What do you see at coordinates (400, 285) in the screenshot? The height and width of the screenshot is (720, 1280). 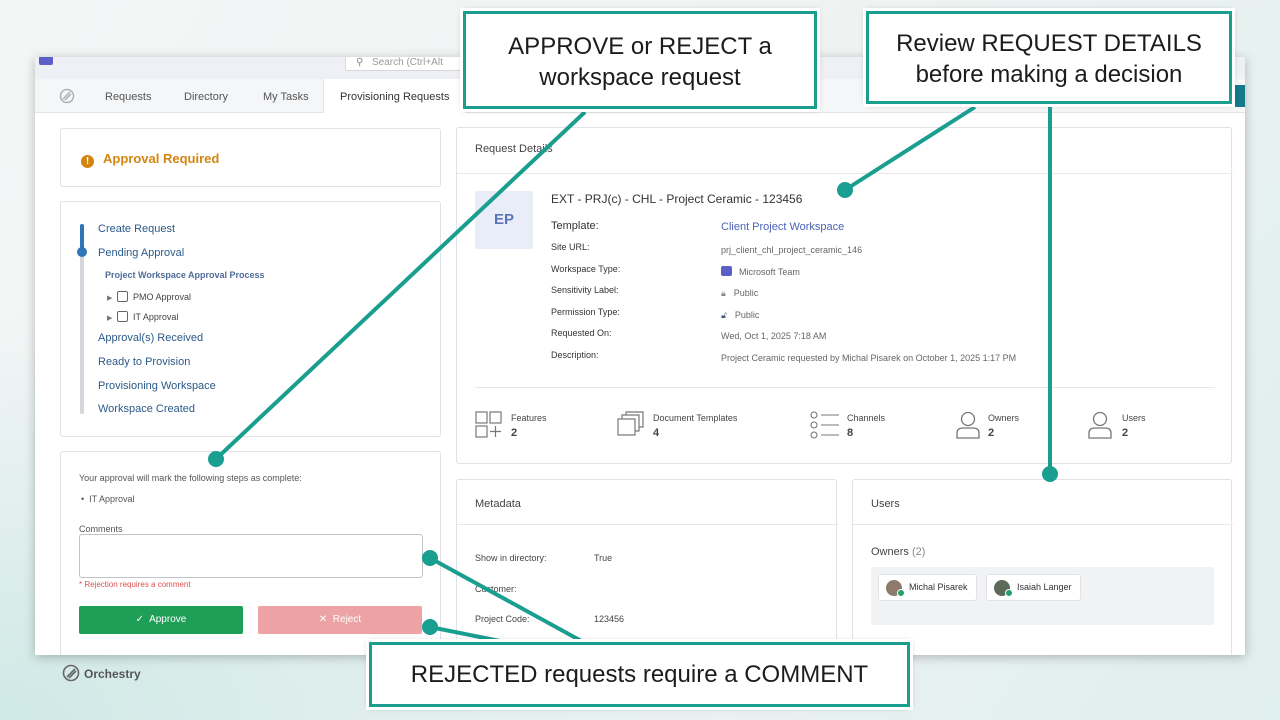 I see `connector-approve-reject` at bounding box center [400, 285].